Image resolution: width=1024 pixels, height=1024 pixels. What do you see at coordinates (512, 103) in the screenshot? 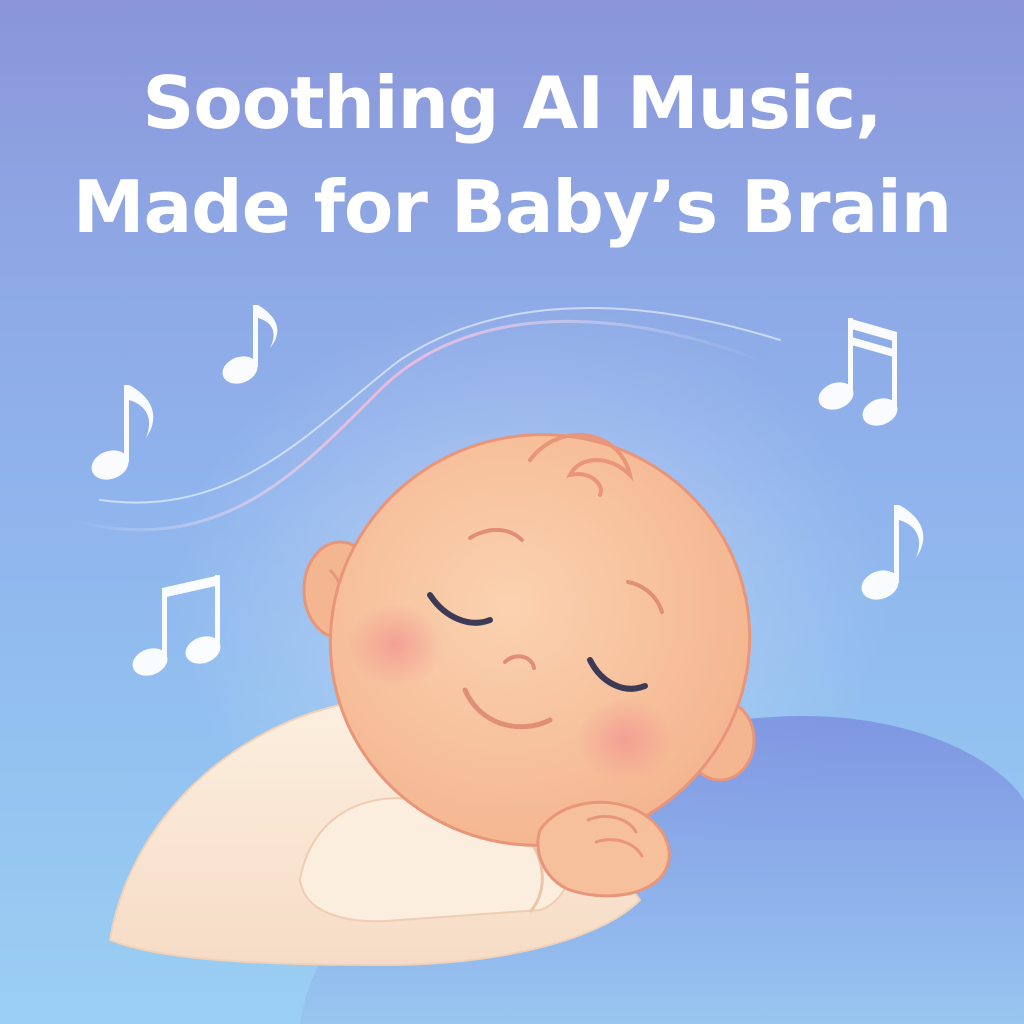
I see `headline-line-1: Soothing AI Music,` at bounding box center [512, 103].